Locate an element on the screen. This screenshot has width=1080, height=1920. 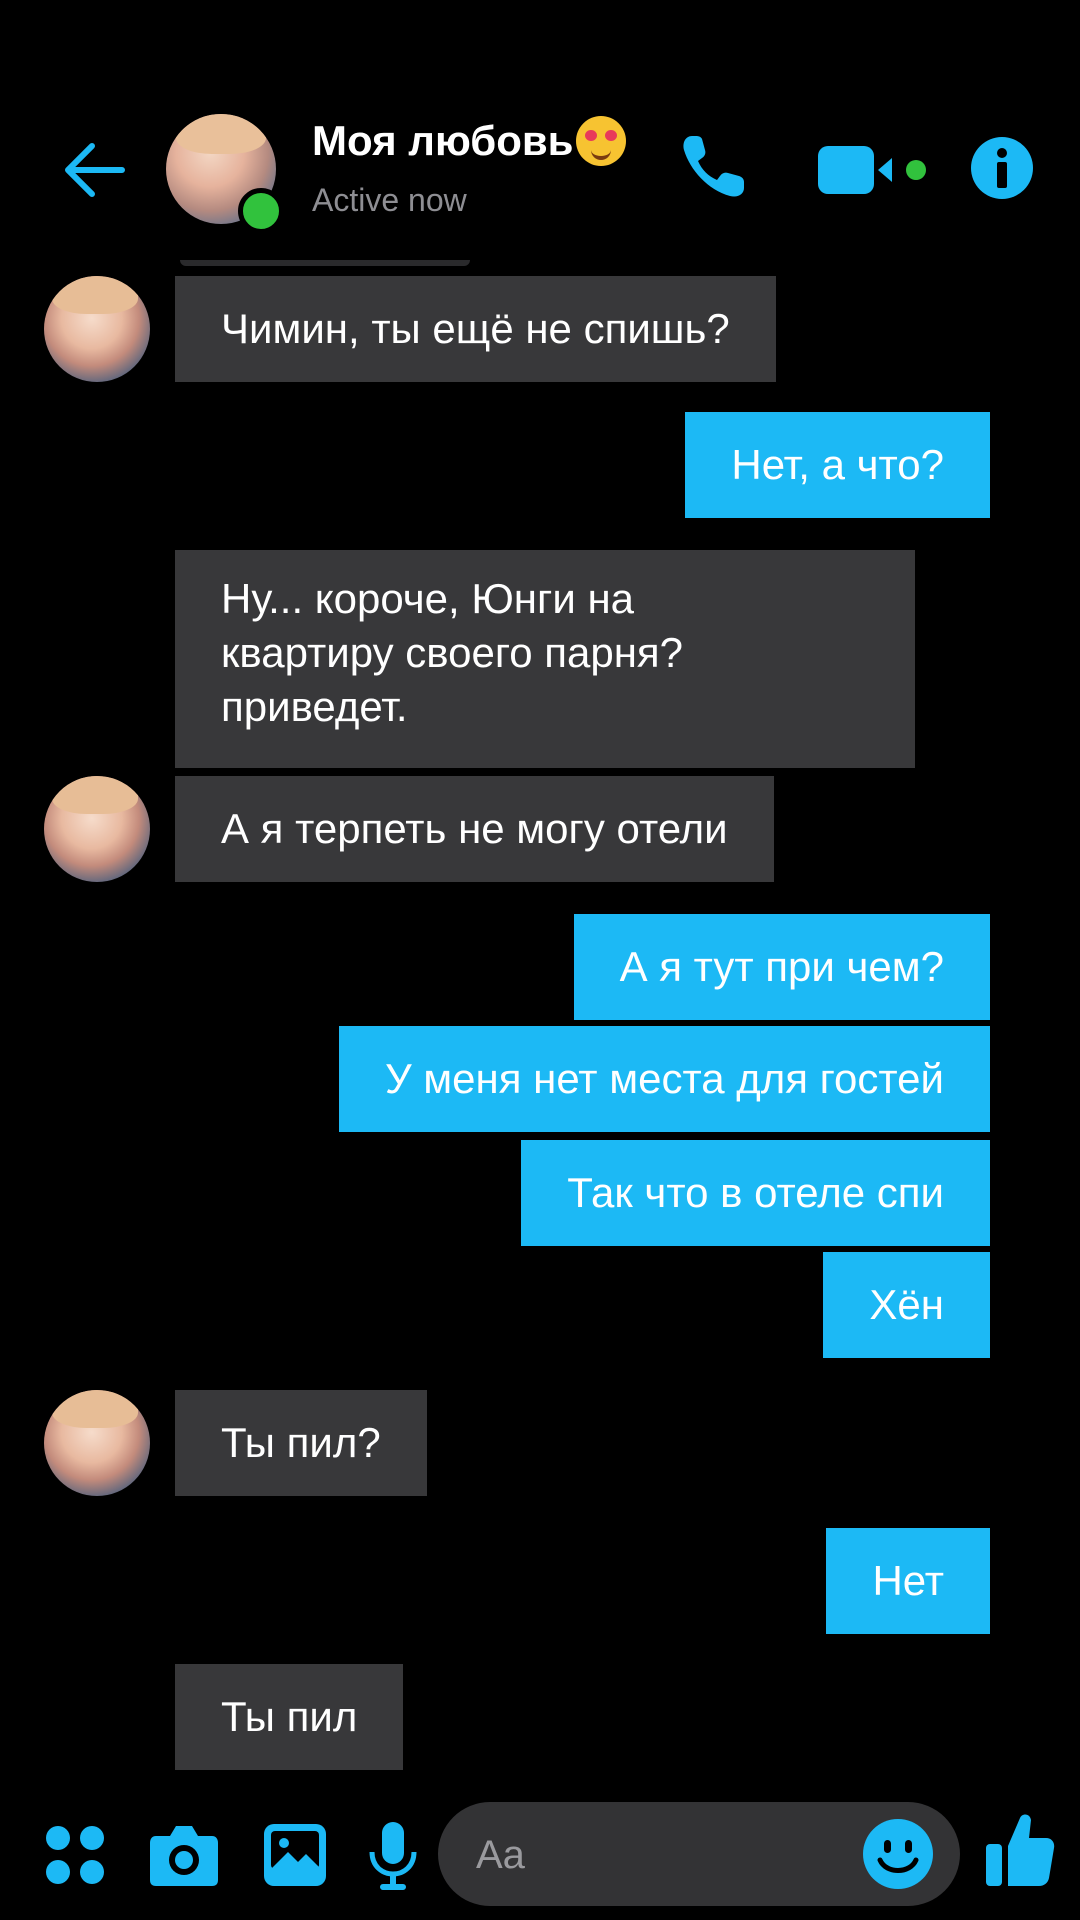
conversation-header: Моя любовь Active now is located at coordinates (540, 165).